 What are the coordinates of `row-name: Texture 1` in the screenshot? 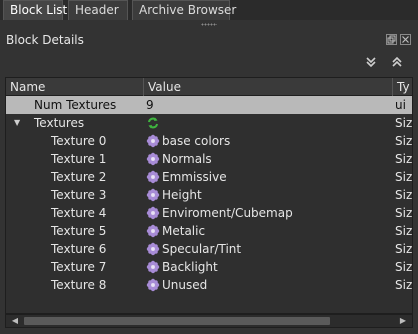 It's located at (79, 159).